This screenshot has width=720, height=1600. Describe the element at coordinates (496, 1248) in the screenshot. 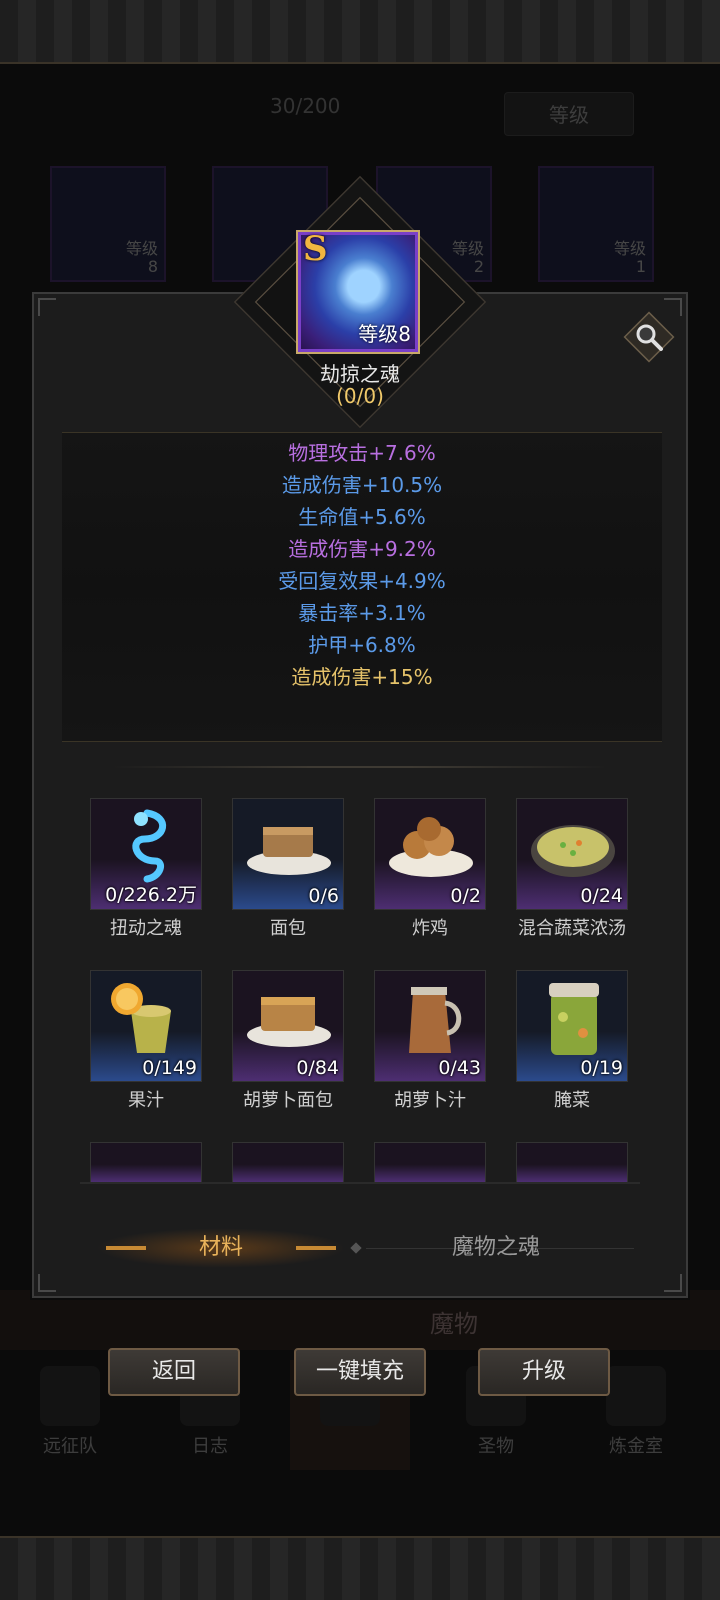

I see `tab-monster-souls: 魔物之魂` at that location.